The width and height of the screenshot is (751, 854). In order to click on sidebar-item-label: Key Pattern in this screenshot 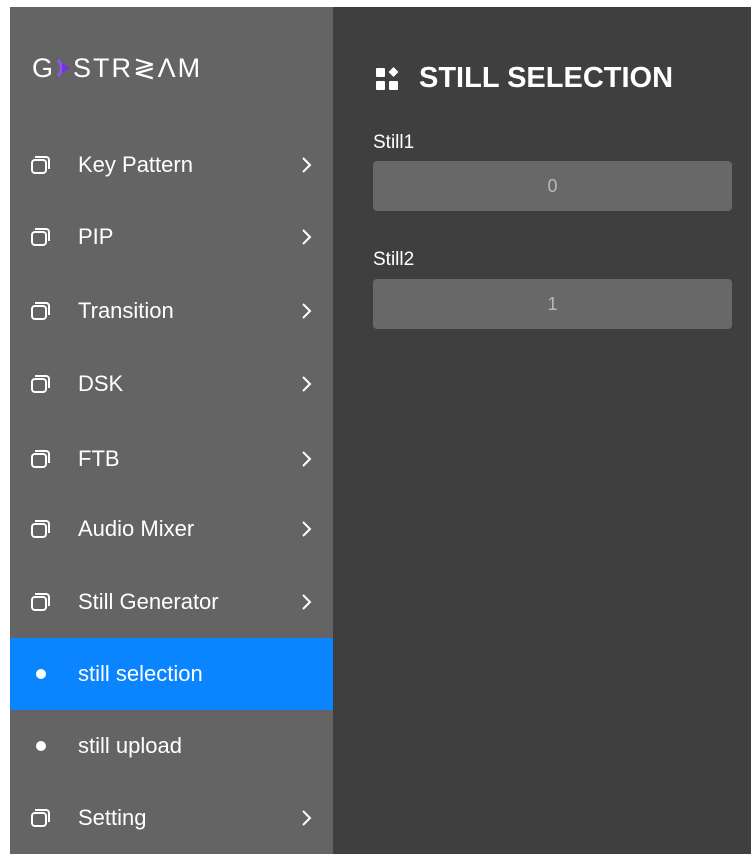, I will do `click(135, 164)`.